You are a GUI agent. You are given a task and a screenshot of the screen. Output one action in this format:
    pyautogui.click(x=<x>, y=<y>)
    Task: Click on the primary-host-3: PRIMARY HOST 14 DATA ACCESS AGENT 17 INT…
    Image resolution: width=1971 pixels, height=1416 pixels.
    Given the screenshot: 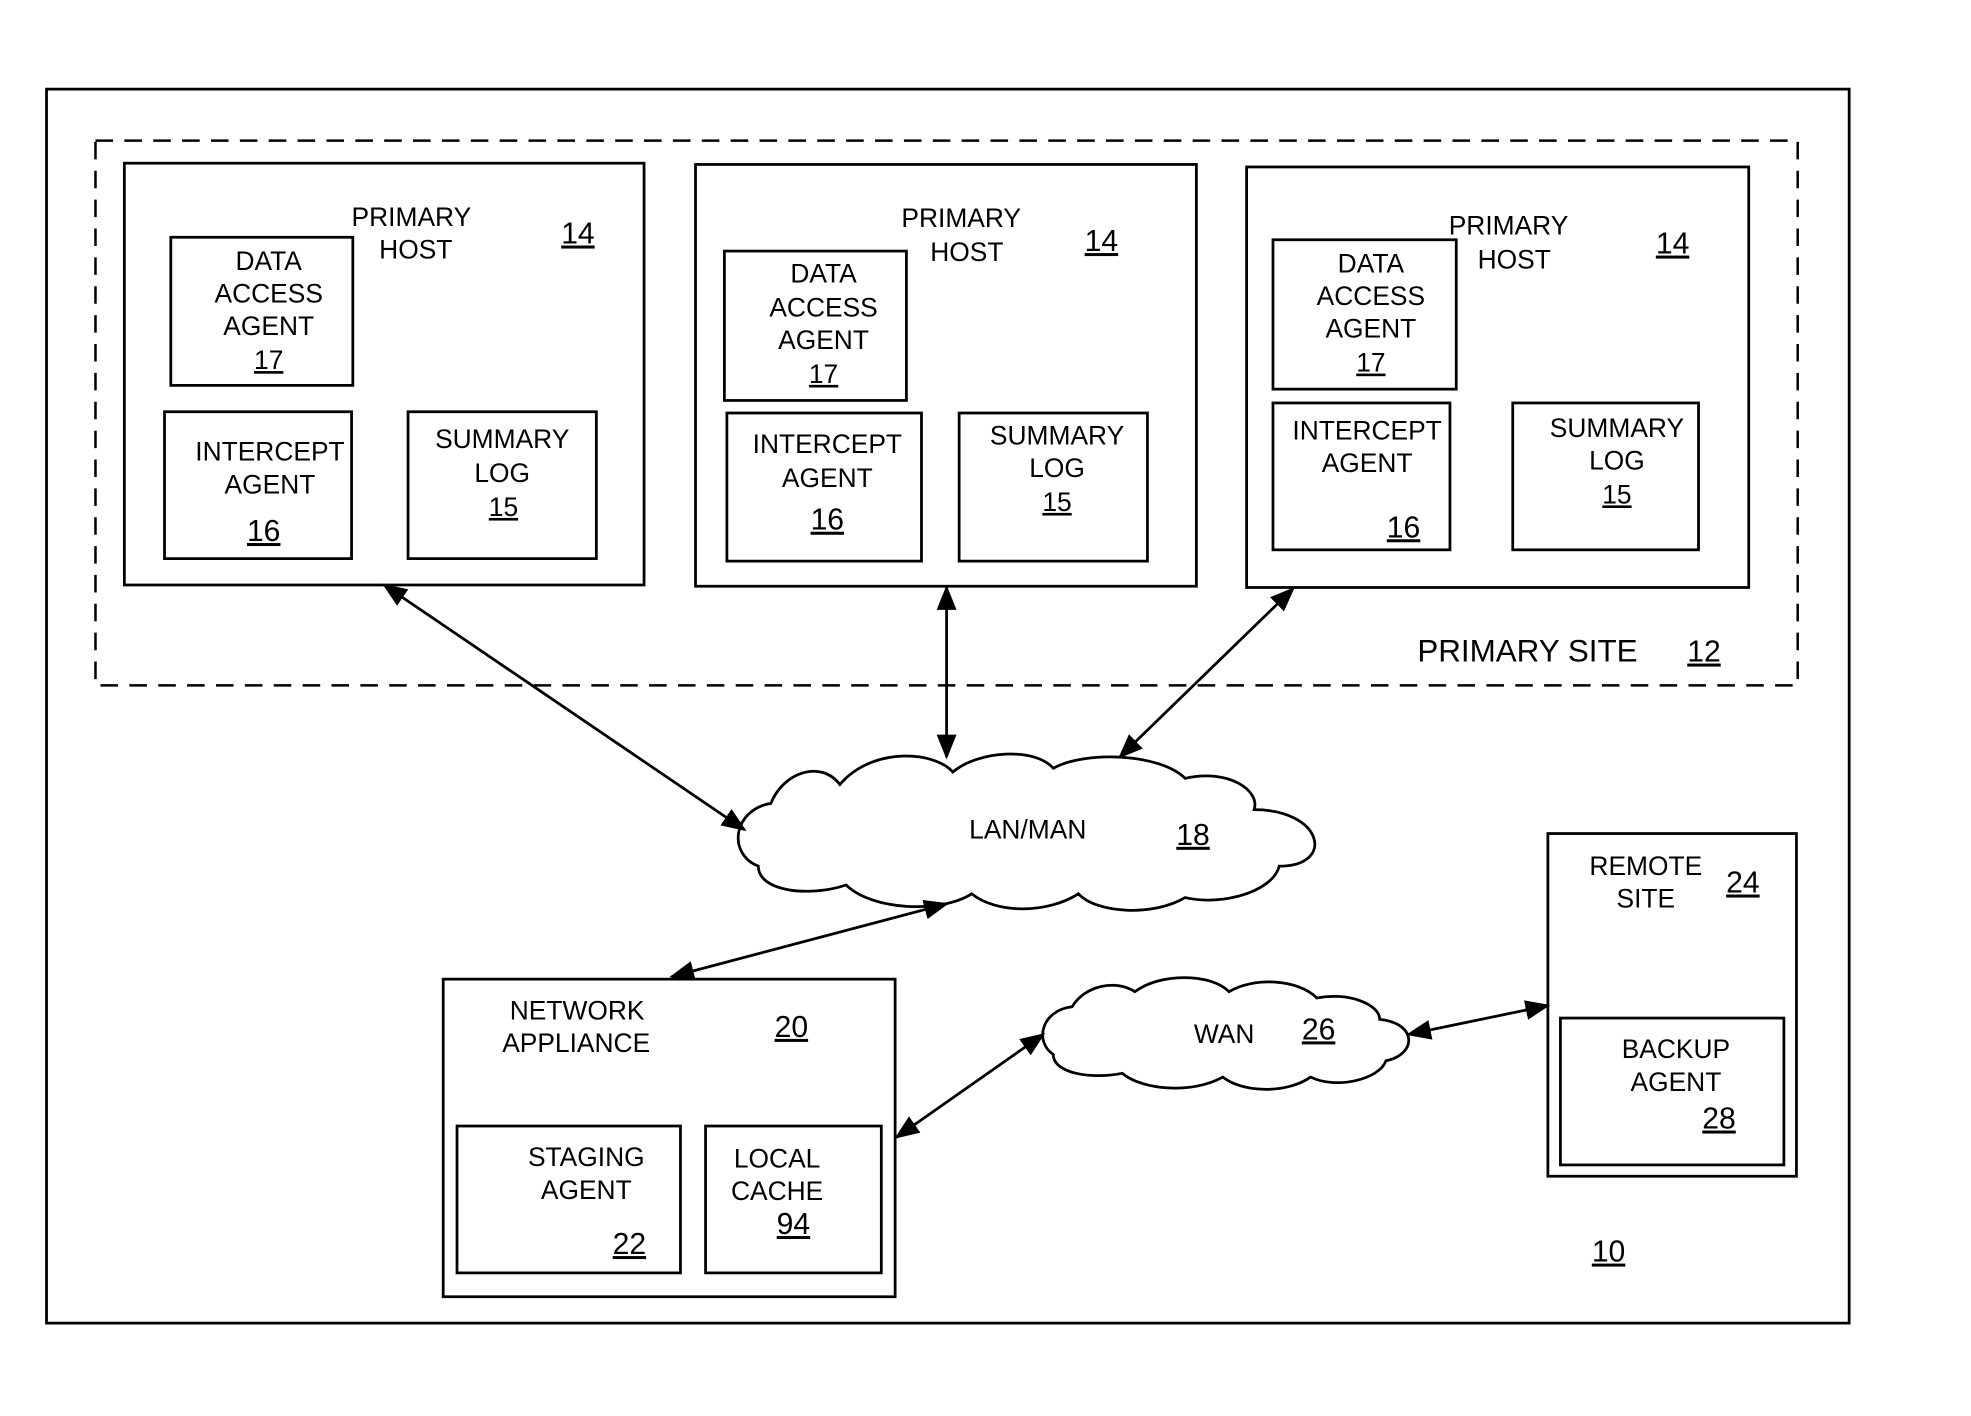 What is the action you would take?
    pyautogui.click(x=1498, y=377)
    